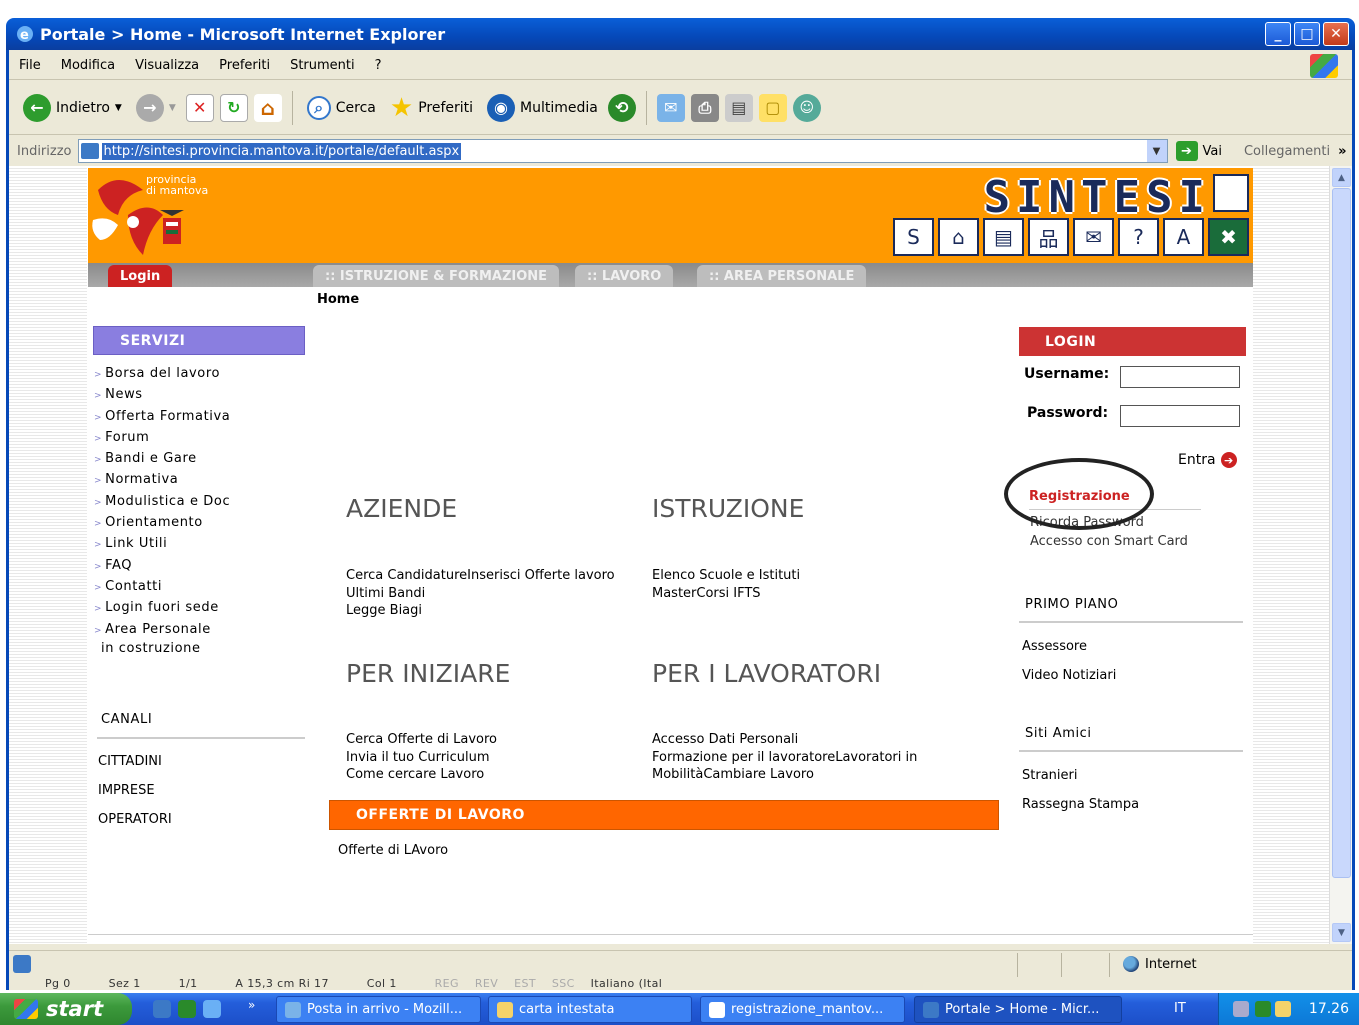 This screenshot has width=1359, height=1025. What do you see at coordinates (1263, 1009) in the screenshot?
I see `tray-app-icon` at bounding box center [1263, 1009].